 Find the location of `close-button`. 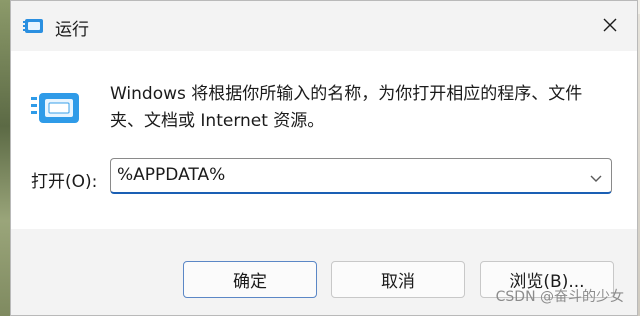

close-button is located at coordinates (610, 25).